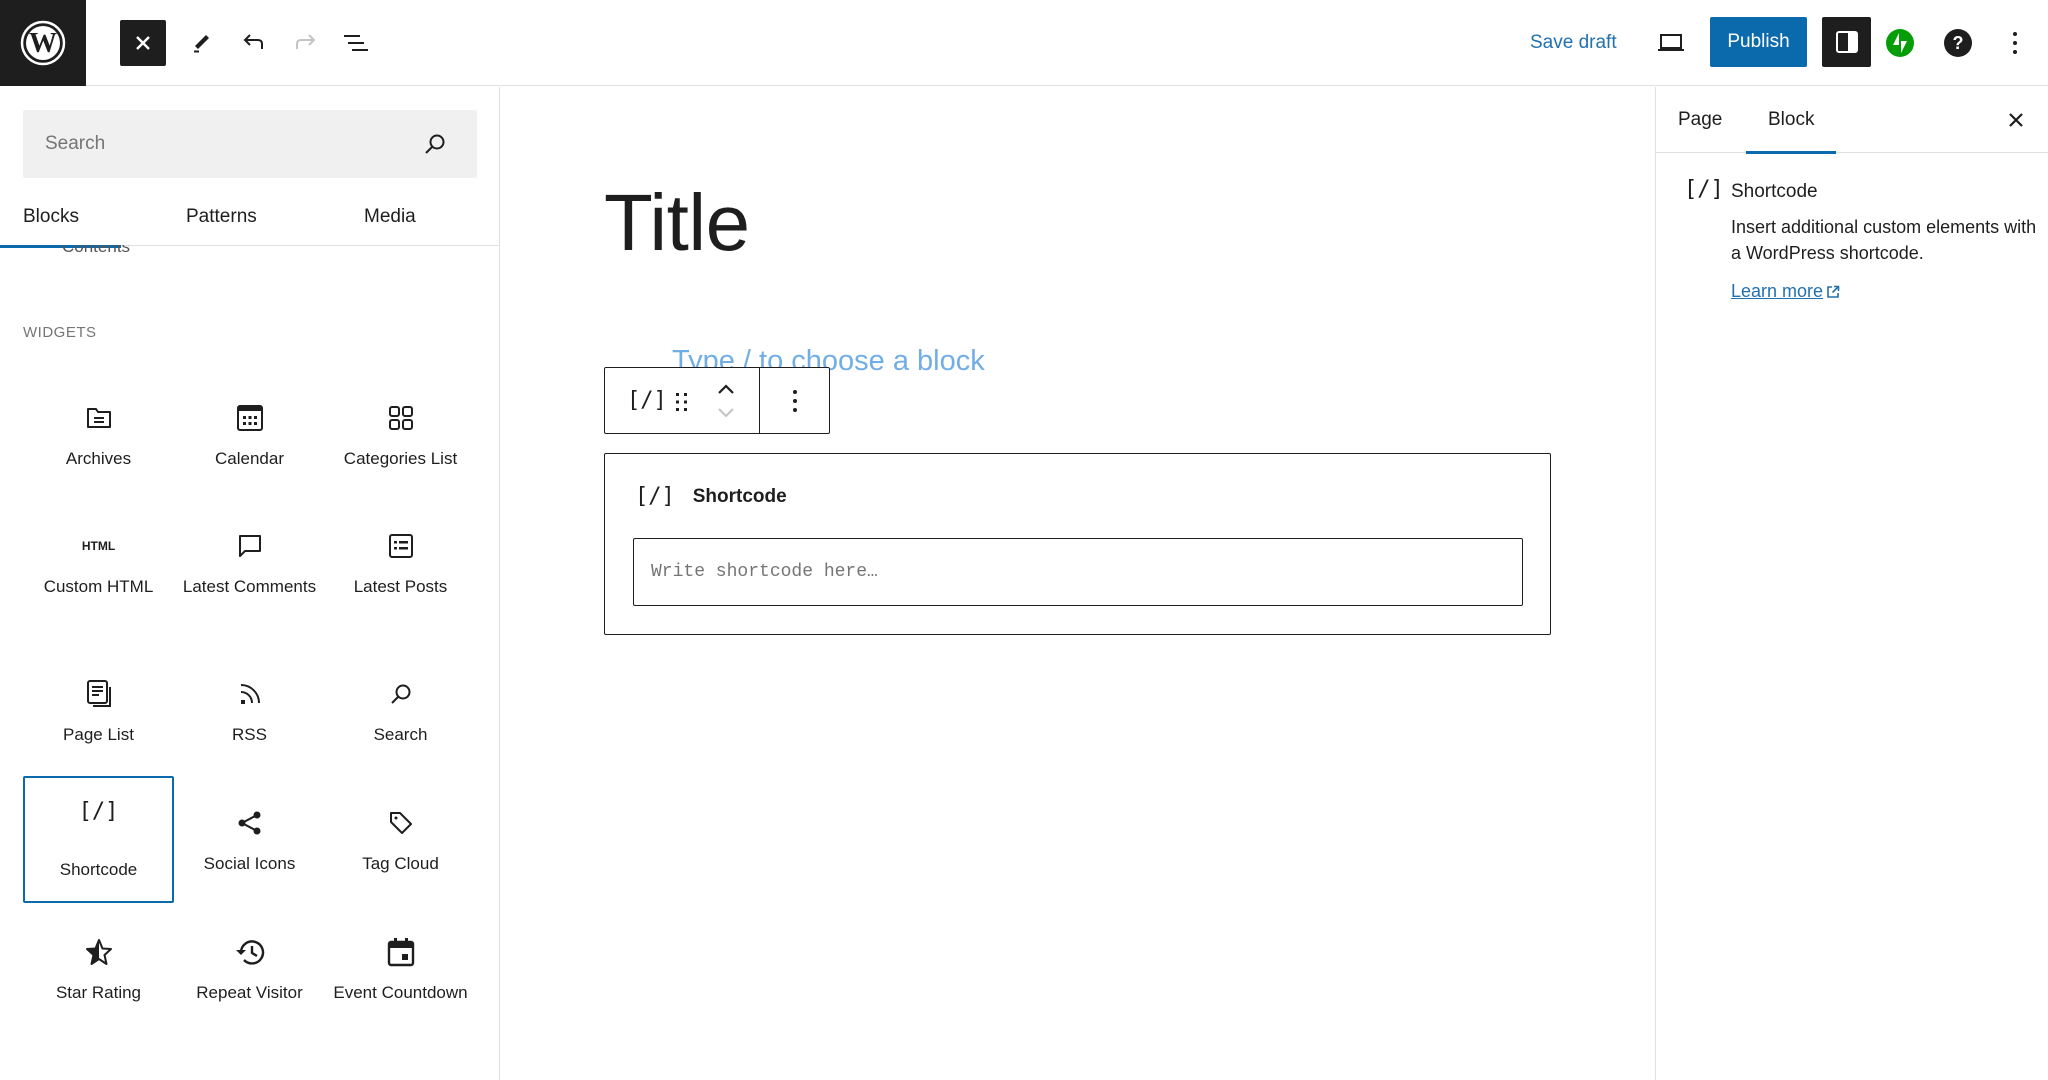 Image resolution: width=2048 pixels, height=1080 pixels. What do you see at coordinates (99, 952) in the screenshot?
I see `star-half-icon` at bounding box center [99, 952].